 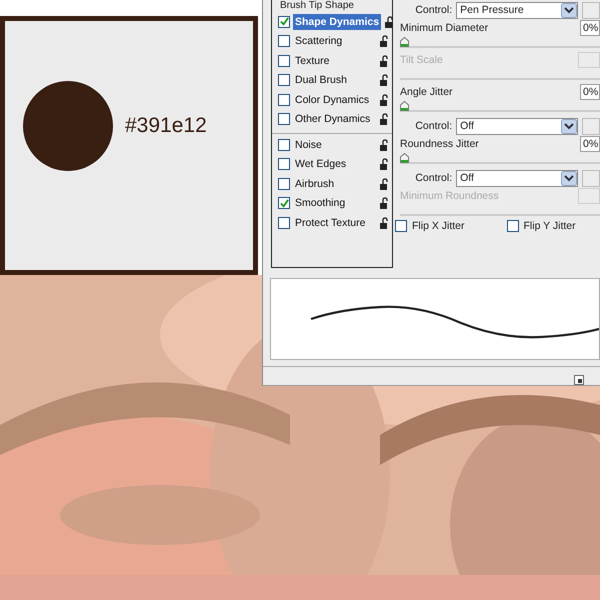 What do you see at coordinates (426, 92) in the screenshot?
I see `setting-label: Angle Jitter` at bounding box center [426, 92].